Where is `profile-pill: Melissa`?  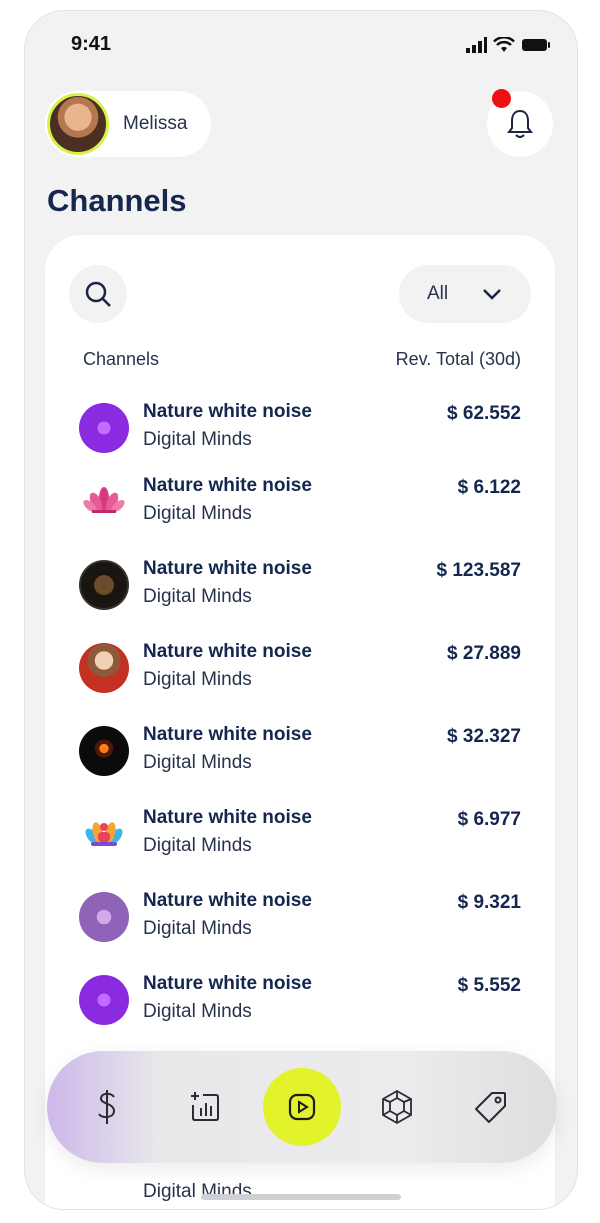 profile-pill: Melissa is located at coordinates (128, 124).